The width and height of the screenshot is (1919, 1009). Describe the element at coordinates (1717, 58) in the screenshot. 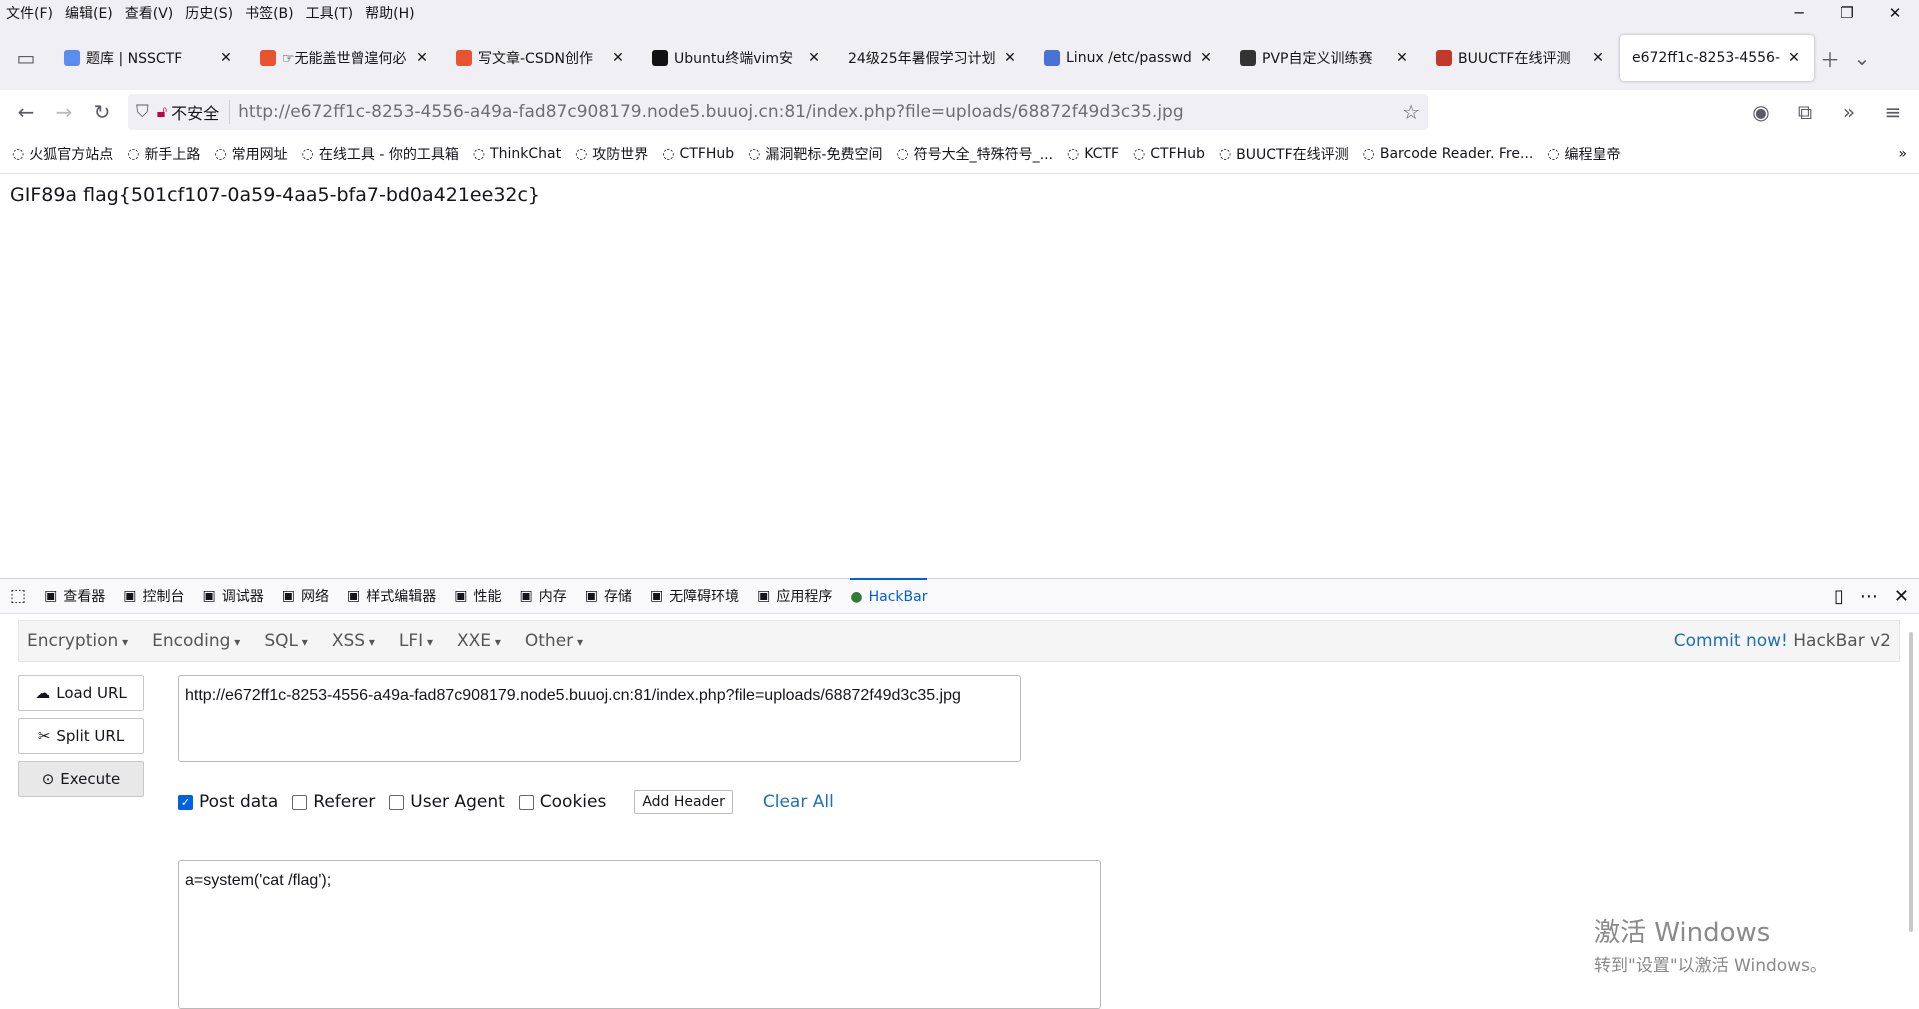

I see `tab-8: e672ff1c-8253-4556- ✕` at that location.